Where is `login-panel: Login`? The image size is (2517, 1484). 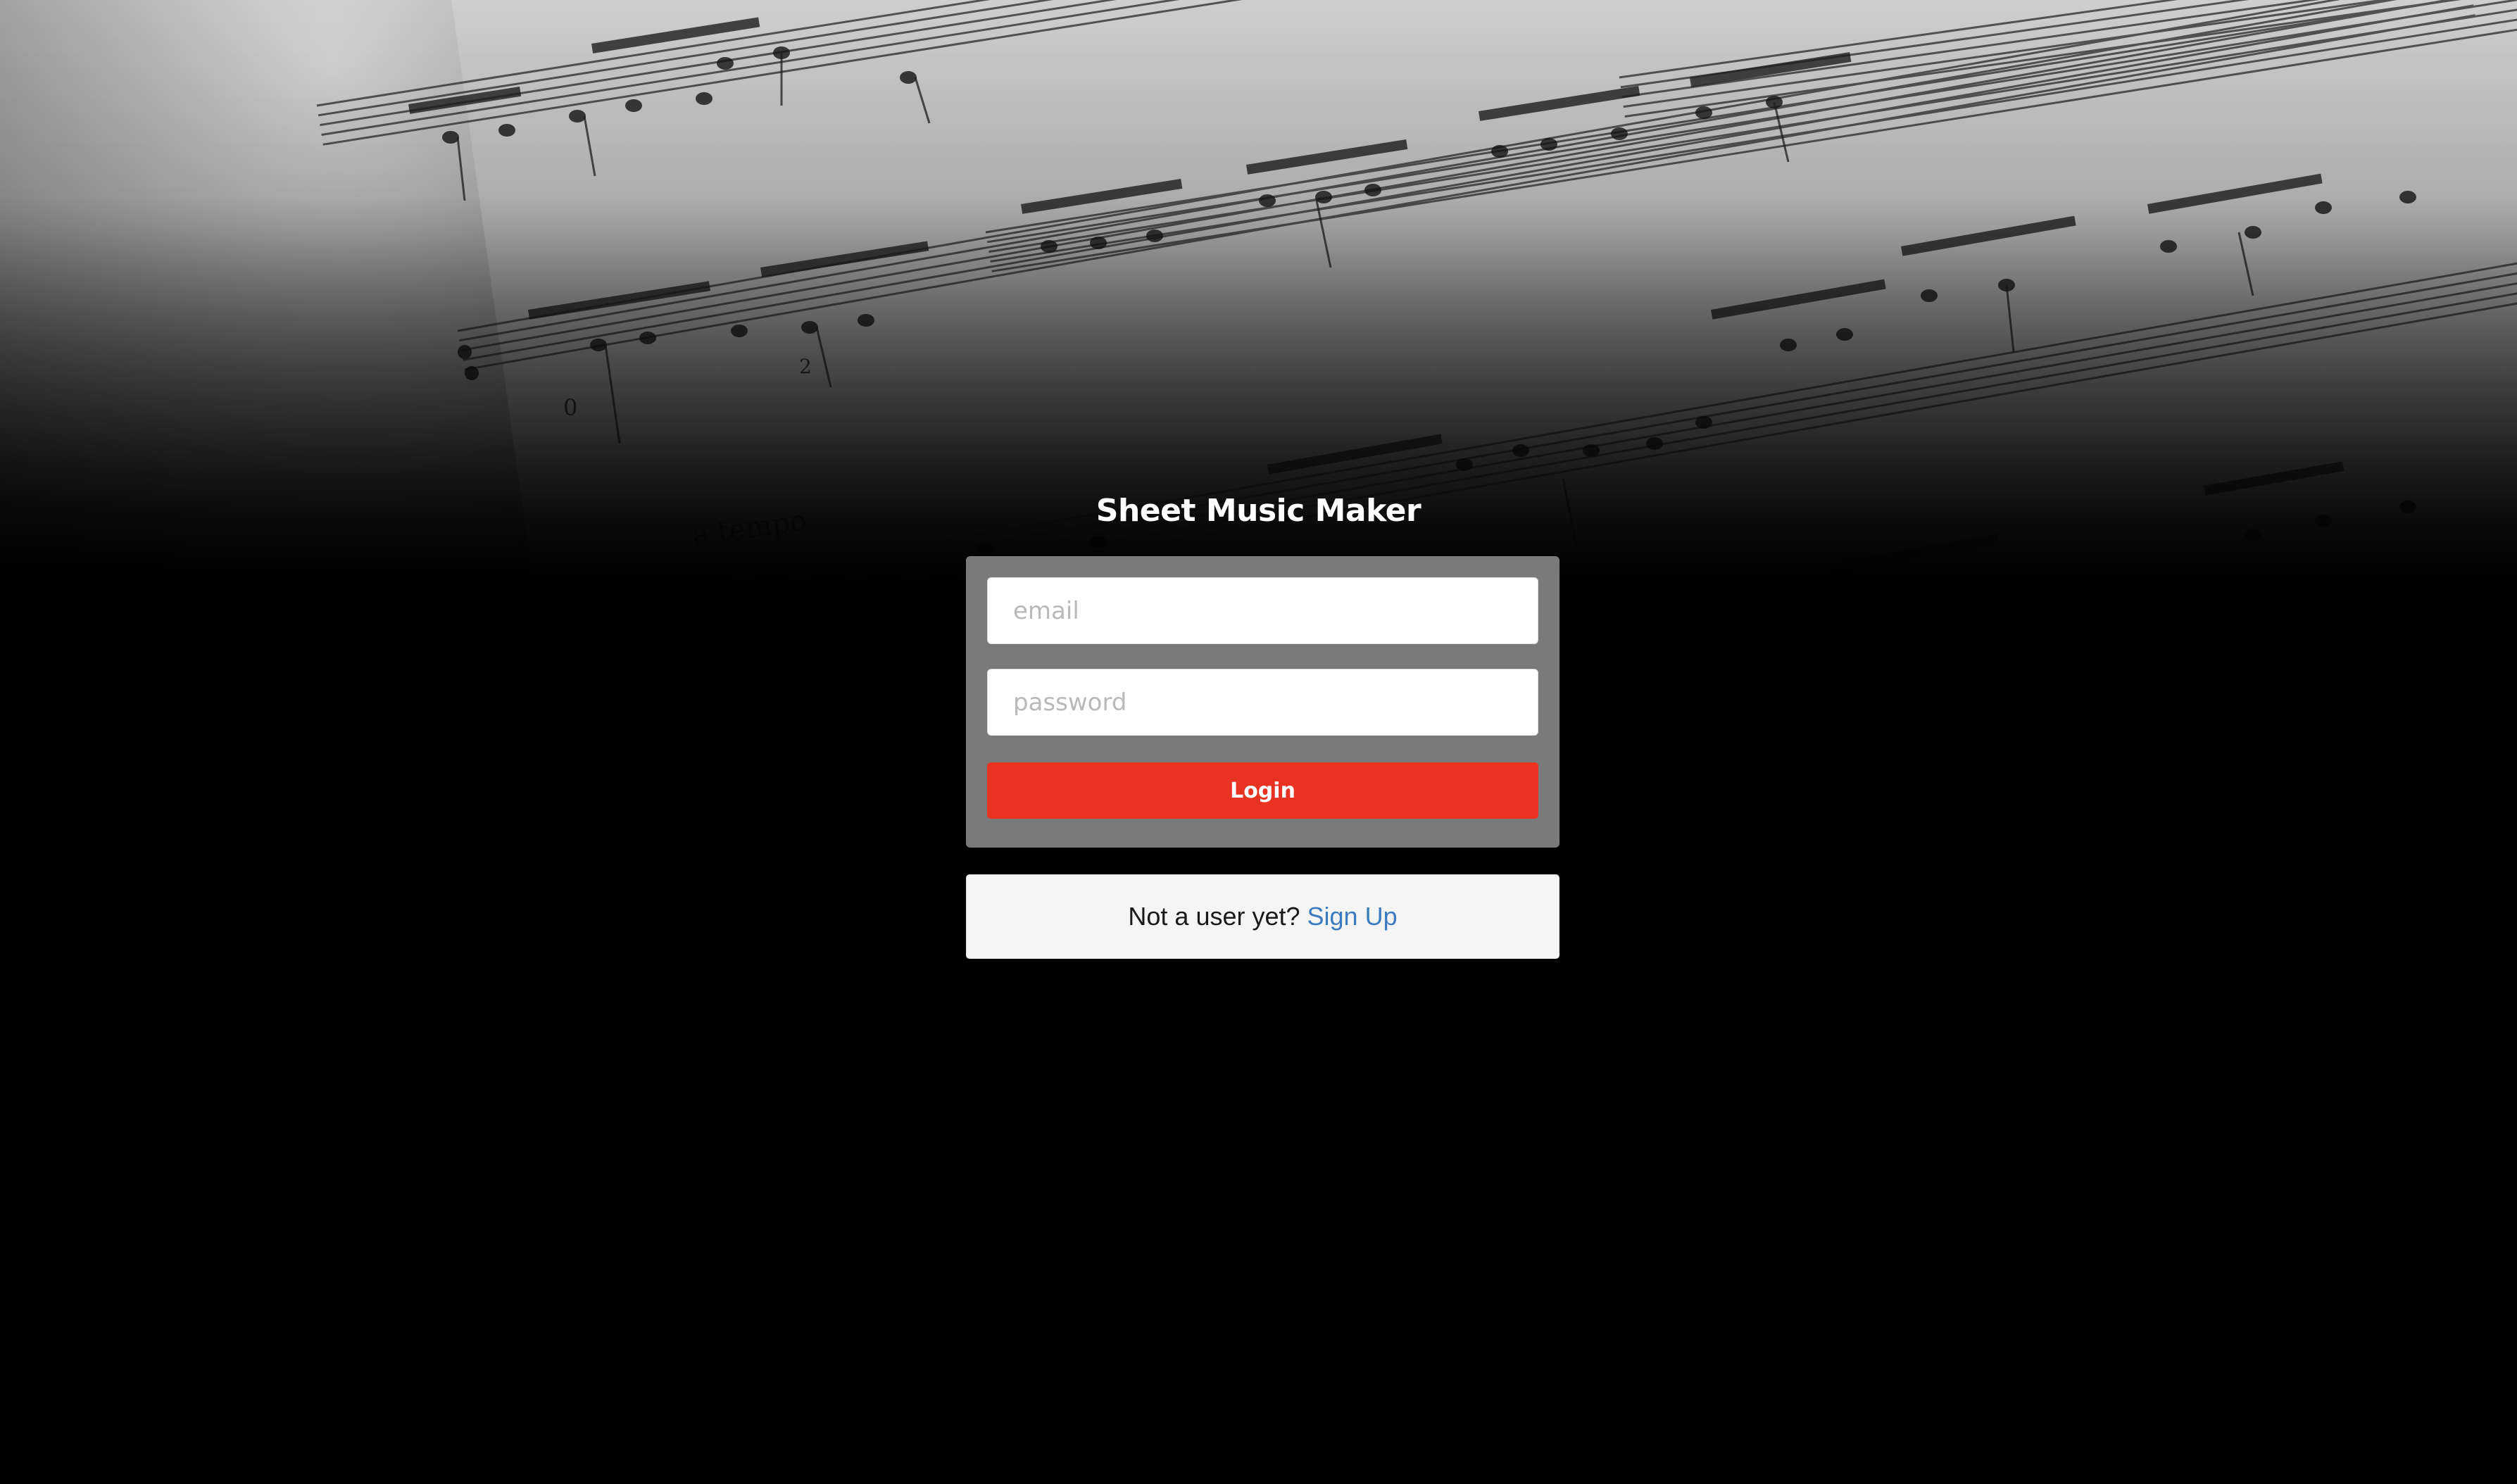
login-panel: Login is located at coordinates (1262, 702).